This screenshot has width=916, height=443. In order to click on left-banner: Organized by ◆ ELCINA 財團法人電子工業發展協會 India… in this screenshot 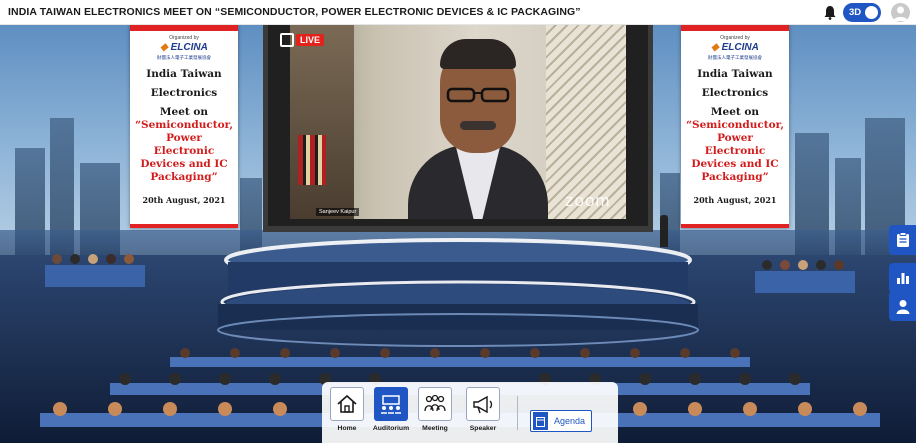, I will do `click(184, 126)`.